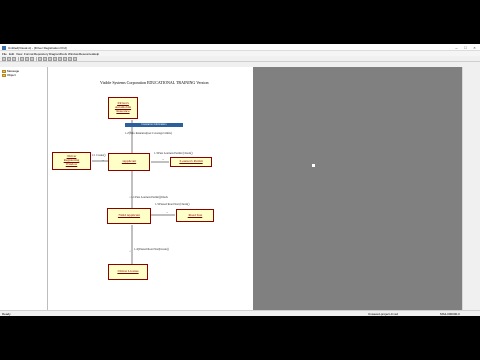  I want to click on menu-file: File, so click(4, 54).